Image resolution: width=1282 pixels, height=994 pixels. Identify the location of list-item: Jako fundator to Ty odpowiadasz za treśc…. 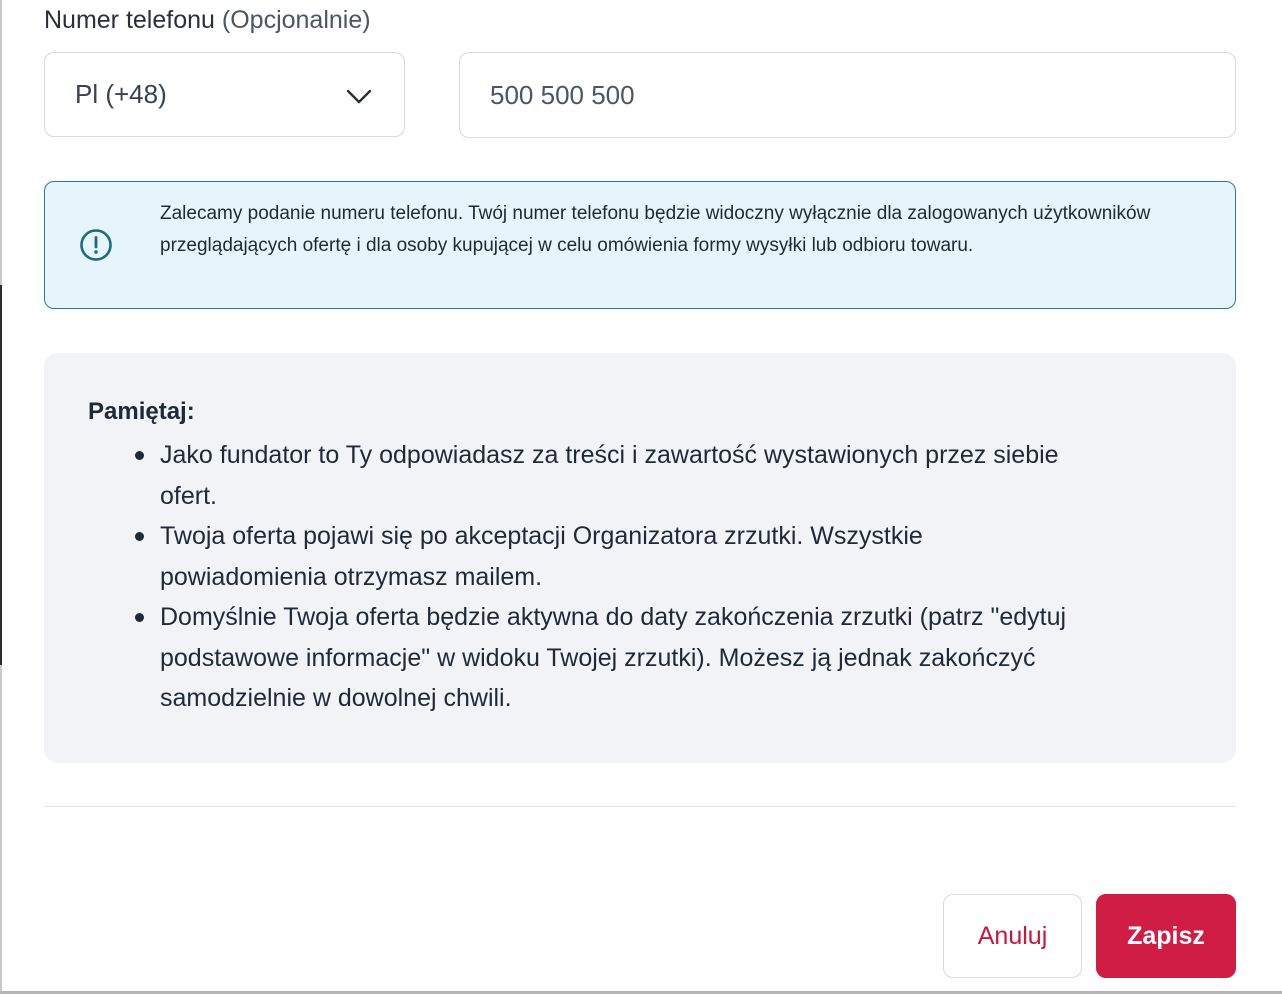
(612, 475).